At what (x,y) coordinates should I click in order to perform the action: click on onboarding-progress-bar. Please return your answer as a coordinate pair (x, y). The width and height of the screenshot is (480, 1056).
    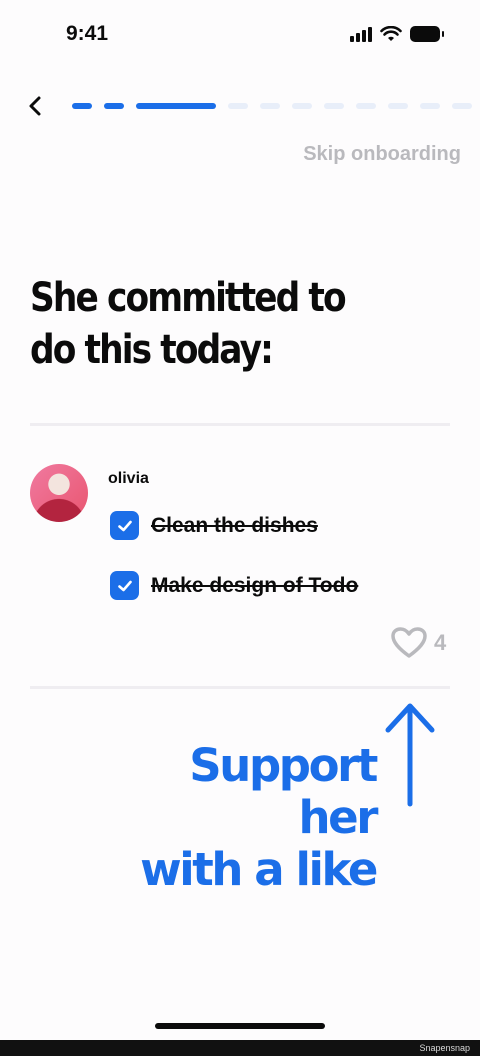
    Looking at the image, I should click on (272, 106).